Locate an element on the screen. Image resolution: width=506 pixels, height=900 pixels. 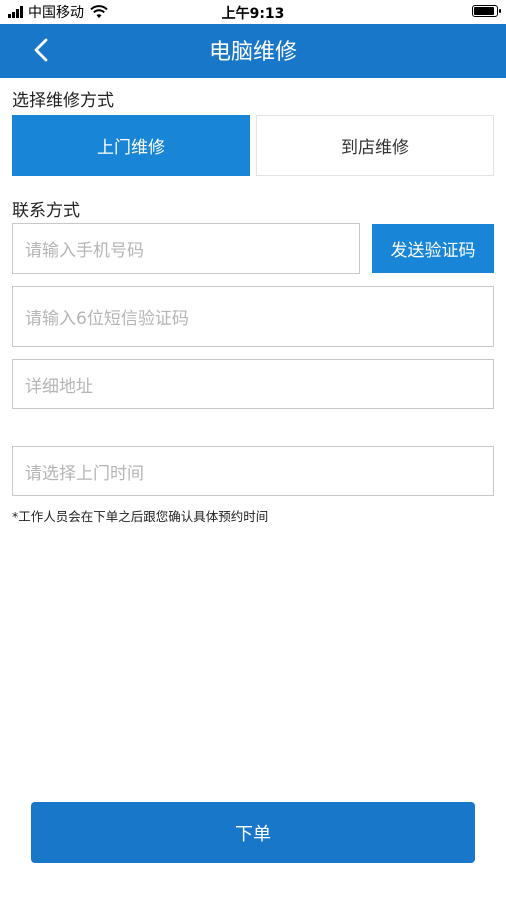
option-home-repair: 上门维修 is located at coordinates (131, 145).